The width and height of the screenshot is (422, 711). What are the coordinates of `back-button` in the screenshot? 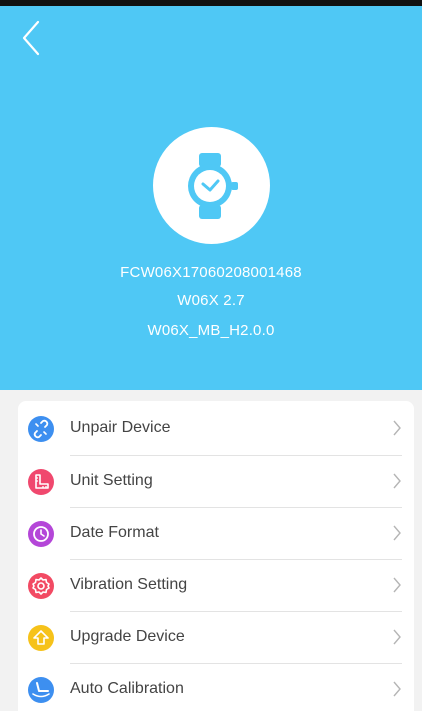 It's located at (33, 38).